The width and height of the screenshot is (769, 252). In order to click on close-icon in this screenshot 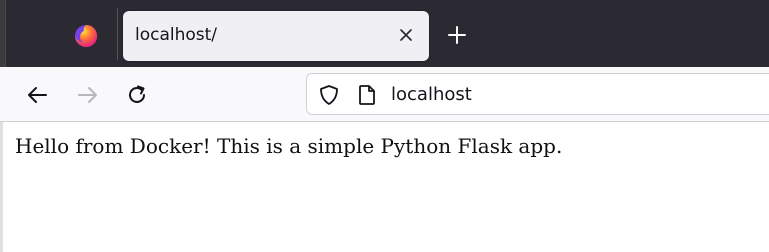, I will do `click(406, 35)`.